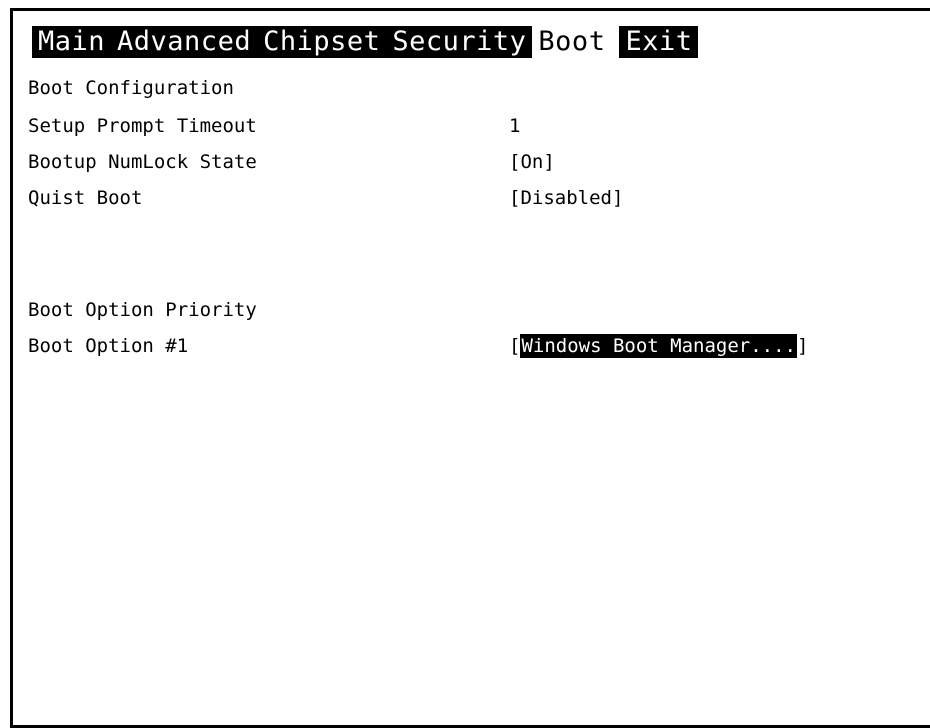  What do you see at coordinates (566, 198) in the screenshot?
I see `quiet-boot-value: [Disabled]` at bounding box center [566, 198].